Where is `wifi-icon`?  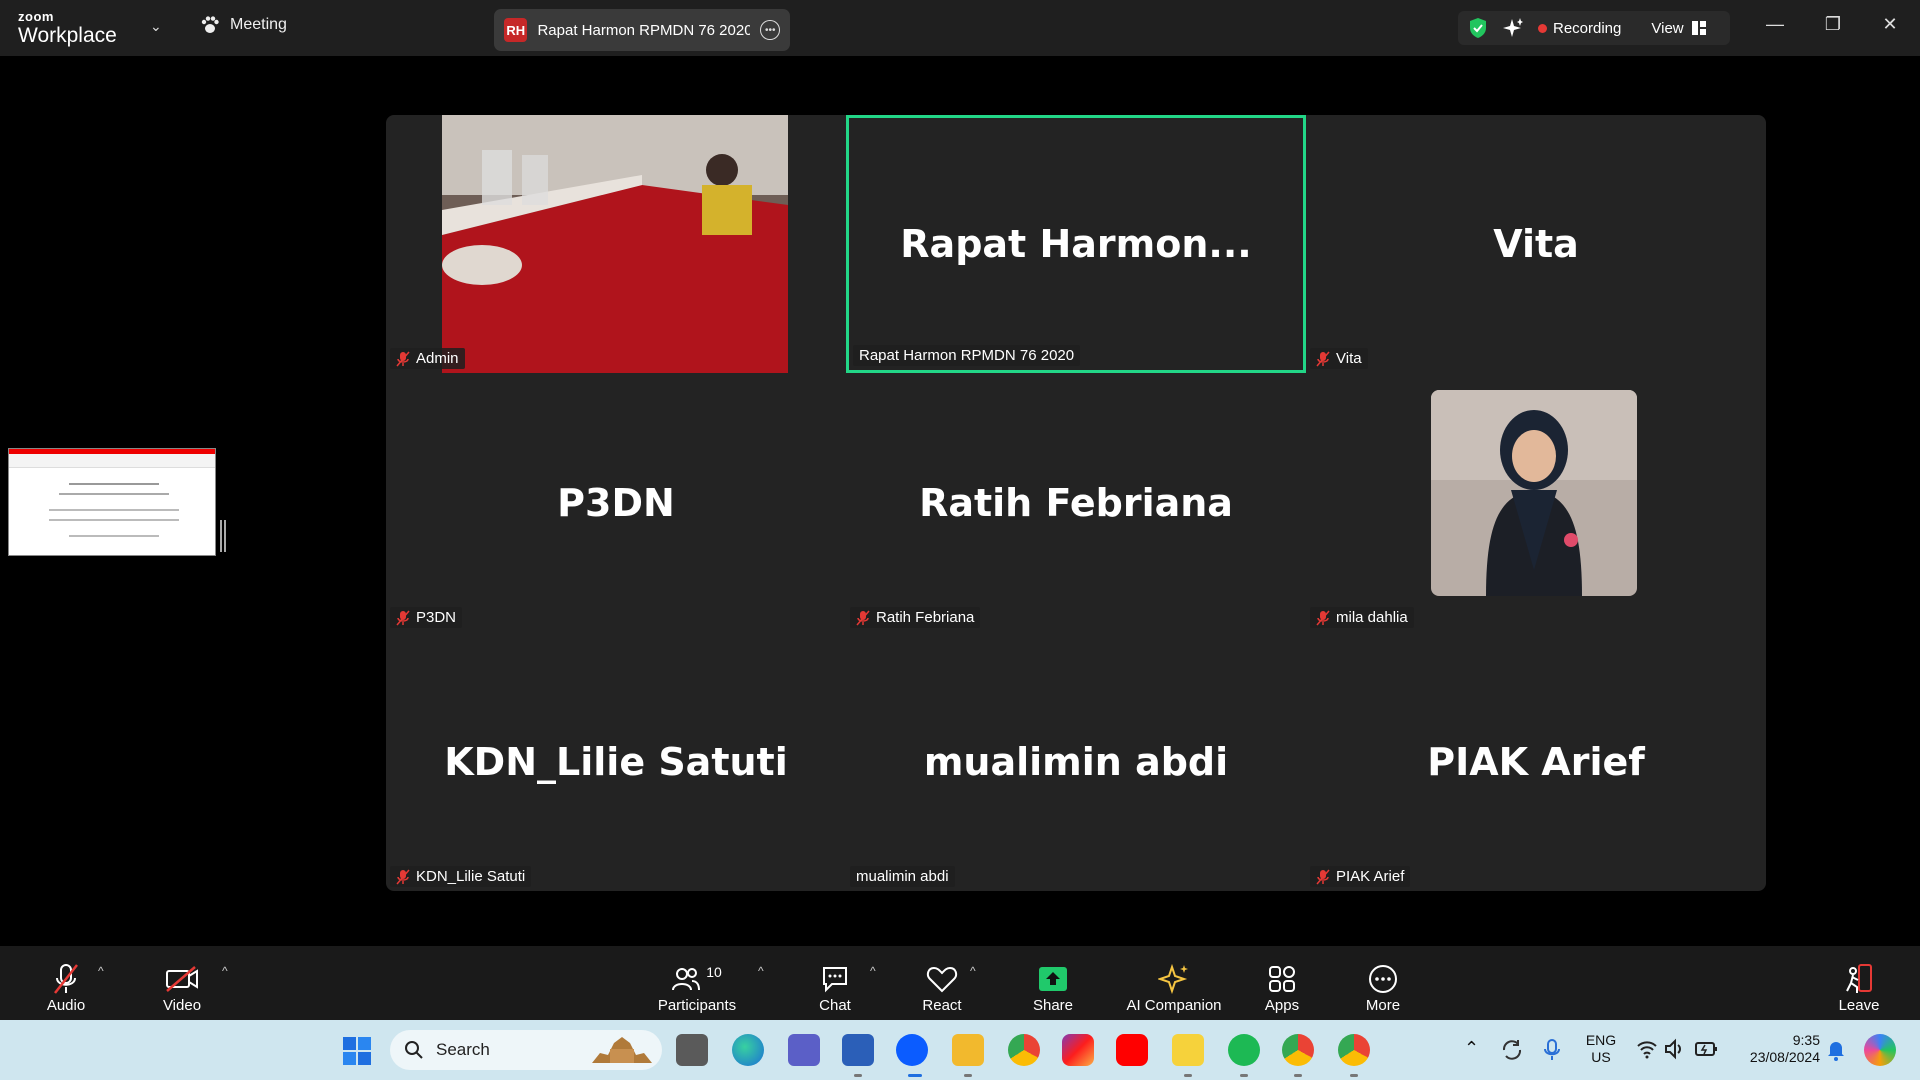 wifi-icon is located at coordinates (1647, 1049).